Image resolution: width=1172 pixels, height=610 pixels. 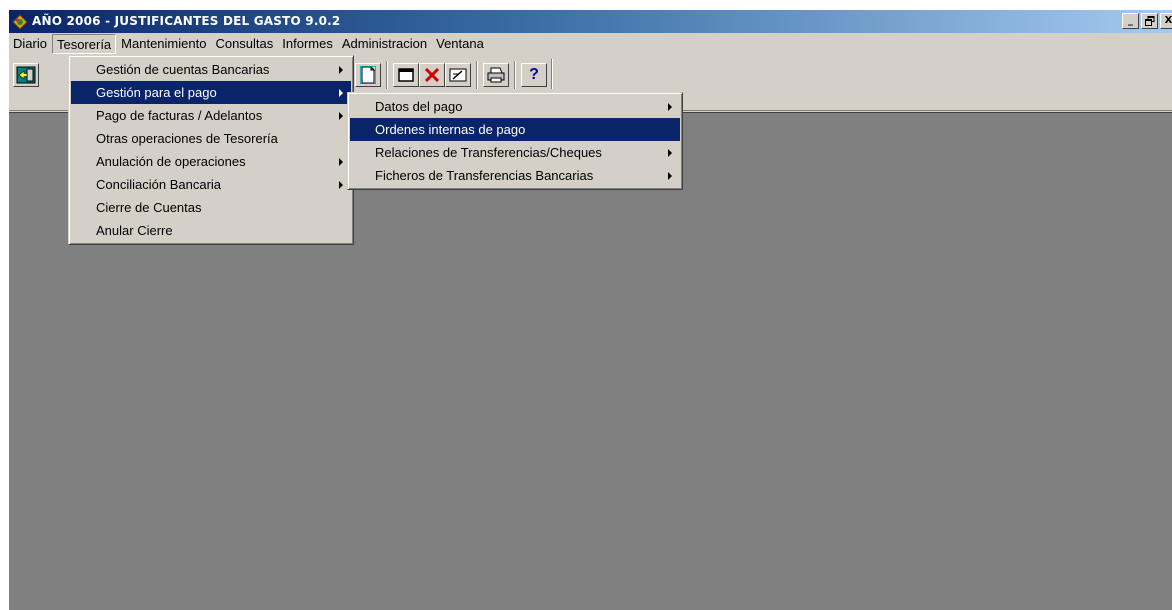 I want to click on delete-button, so click(x=432, y=75).